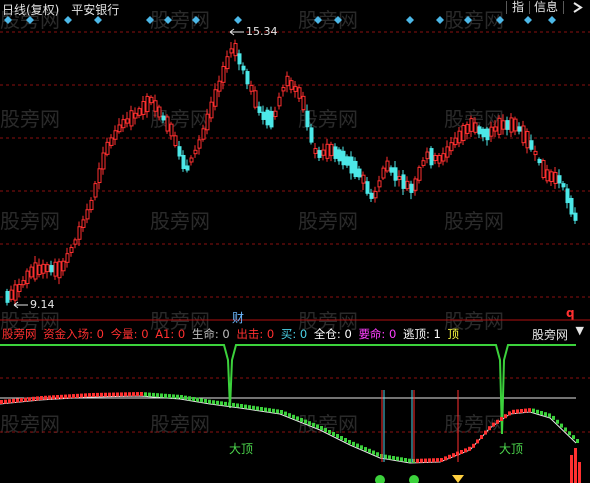  What do you see at coordinates (20, 305) in the screenshot?
I see `low-marker` at bounding box center [20, 305].